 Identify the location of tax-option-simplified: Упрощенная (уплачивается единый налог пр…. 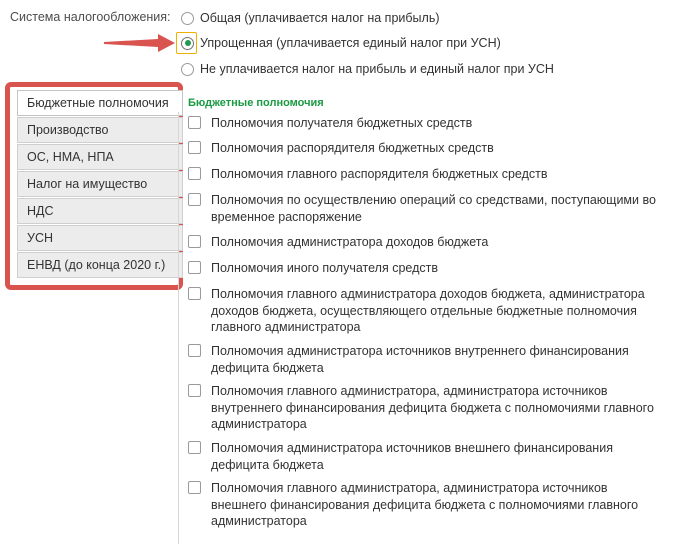
(341, 43).